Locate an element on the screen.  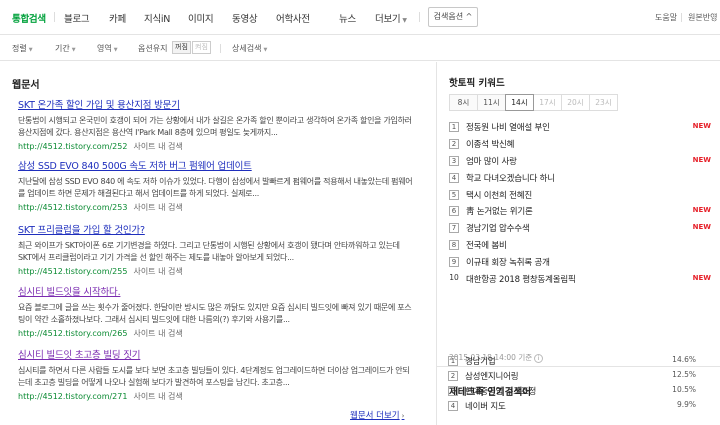
list-item: 6 靑 논거없는 위기론 NEW is located at coordinates (580, 212).